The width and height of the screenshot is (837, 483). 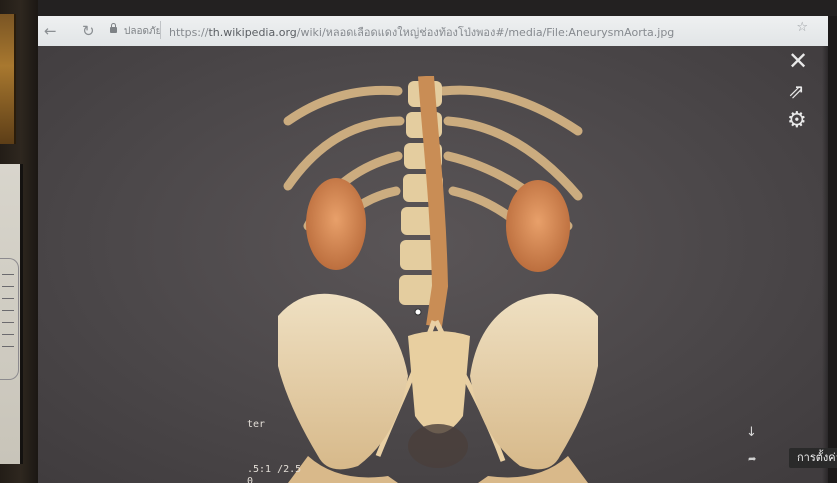 I want to click on handwritten-note-outline, so click(x=9, y=319).